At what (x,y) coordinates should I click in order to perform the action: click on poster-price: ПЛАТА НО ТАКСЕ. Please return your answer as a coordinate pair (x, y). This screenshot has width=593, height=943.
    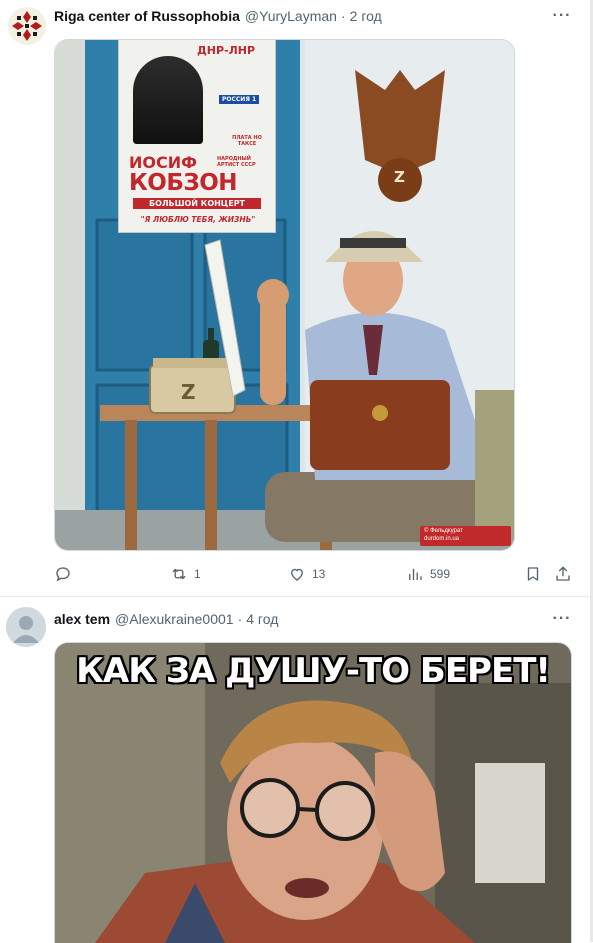
    Looking at the image, I should click on (247, 141).